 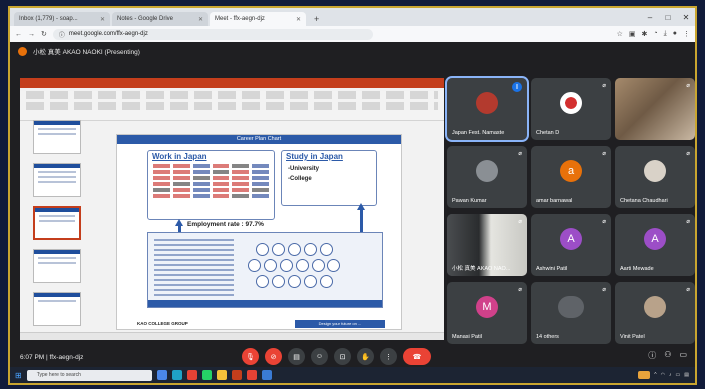 What do you see at coordinates (176, 375) in the screenshot?
I see `edge-icon` at bounding box center [176, 375].